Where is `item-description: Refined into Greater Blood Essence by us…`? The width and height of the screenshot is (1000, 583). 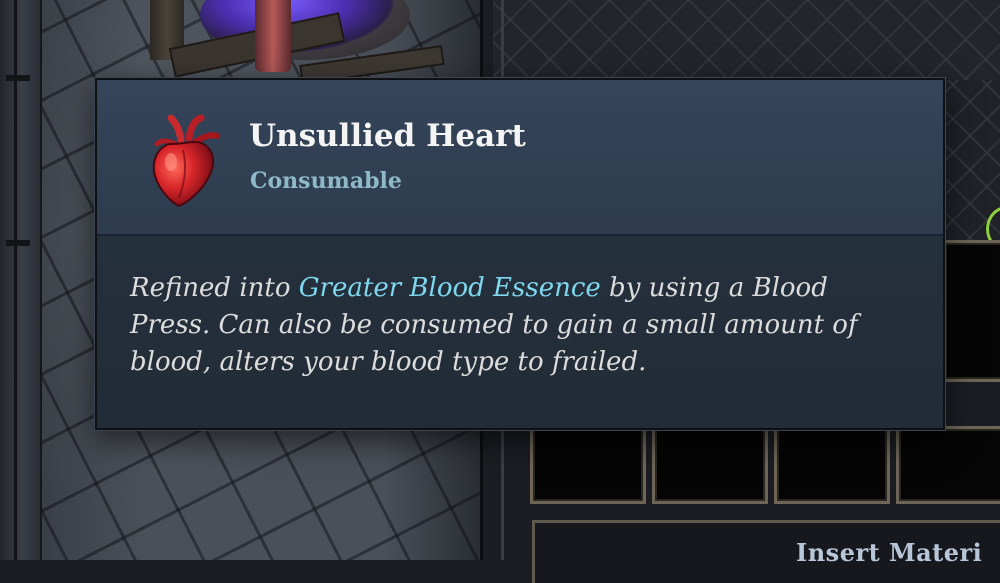
item-description: Refined into Greater Blood Essence by us… is located at coordinates (520, 325).